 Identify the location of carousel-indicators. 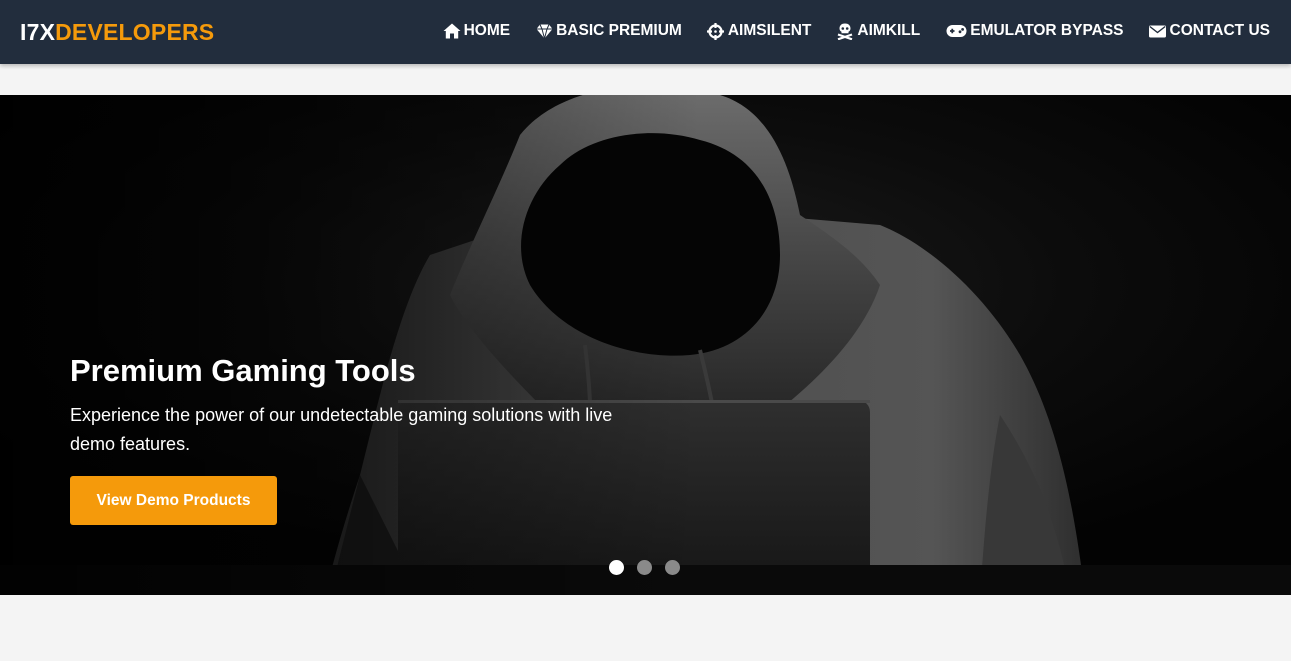
(651, 567).